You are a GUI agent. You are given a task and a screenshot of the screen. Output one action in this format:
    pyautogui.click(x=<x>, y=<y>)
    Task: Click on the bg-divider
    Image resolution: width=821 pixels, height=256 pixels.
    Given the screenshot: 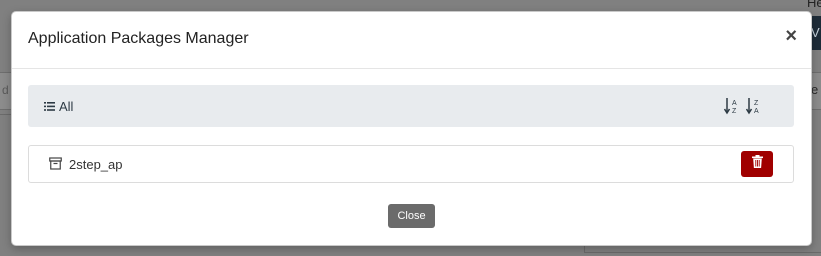 What is the action you would take?
    pyautogui.click(x=5, y=114)
    